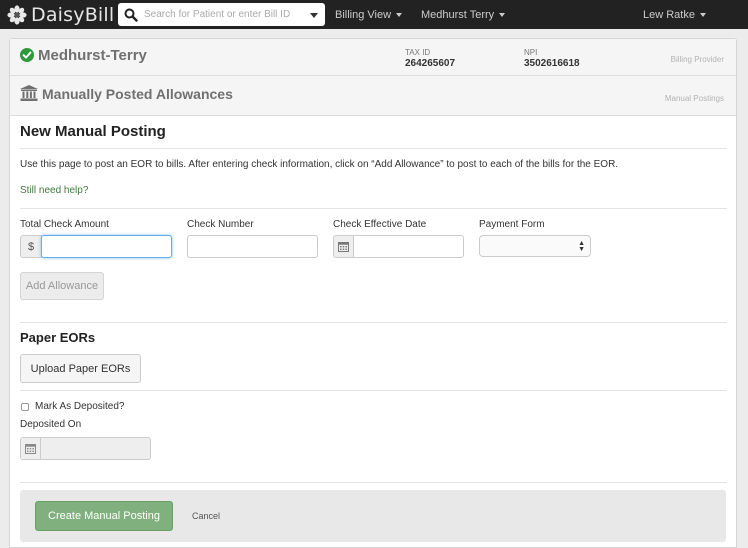 The width and height of the screenshot is (748, 548). Describe the element at coordinates (512, 224) in the screenshot. I see `payment-form-label: Payment Form` at that location.